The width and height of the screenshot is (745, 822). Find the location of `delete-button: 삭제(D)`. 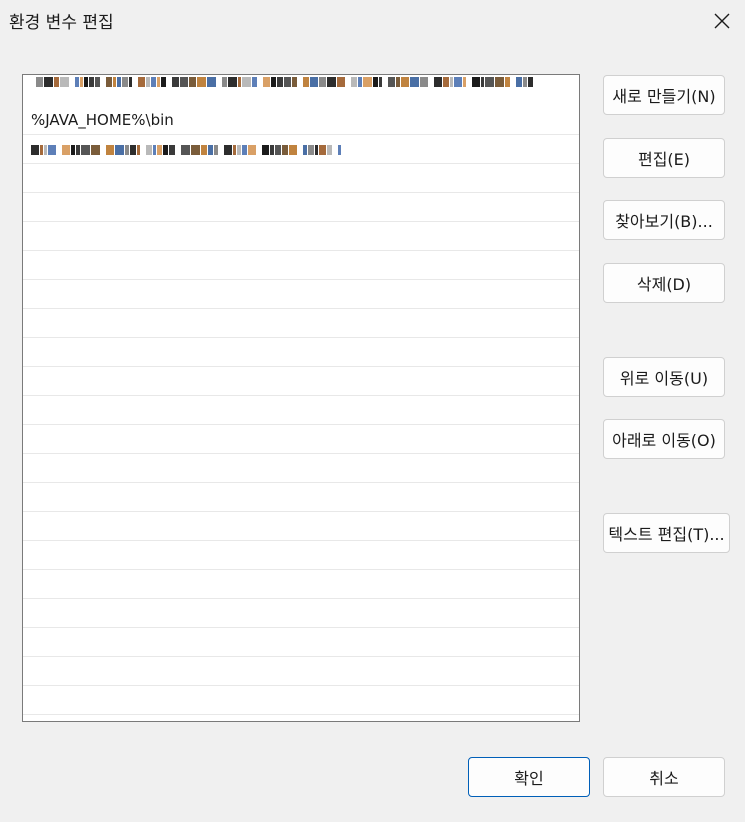

delete-button: 삭제(D) is located at coordinates (664, 283).